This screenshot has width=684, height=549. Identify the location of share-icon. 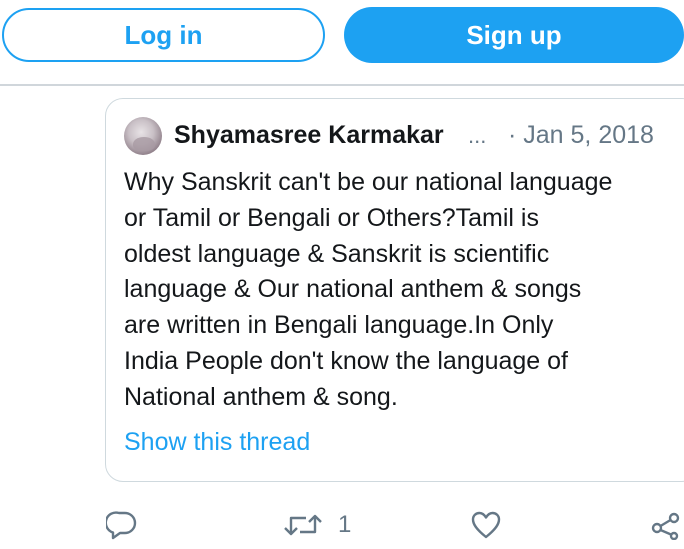
(666, 525).